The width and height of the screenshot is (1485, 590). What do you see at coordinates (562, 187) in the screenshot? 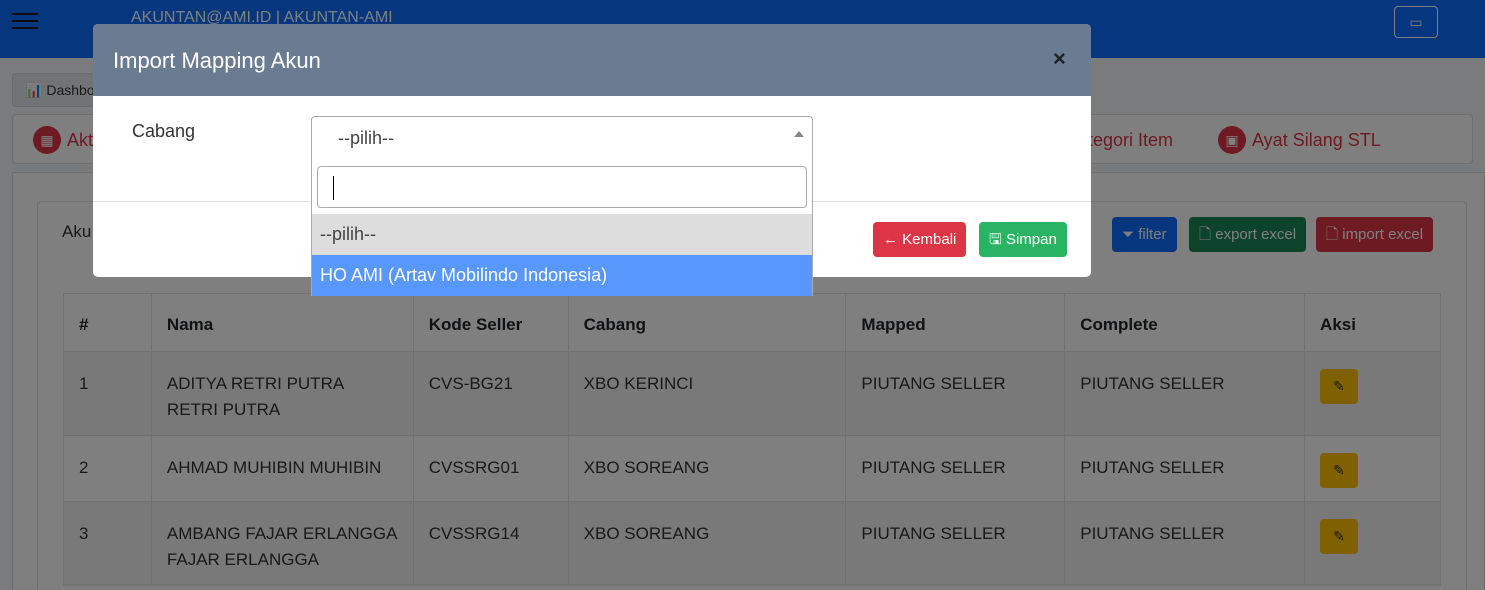
I see `dropdown-search-input` at bounding box center [562, 187].